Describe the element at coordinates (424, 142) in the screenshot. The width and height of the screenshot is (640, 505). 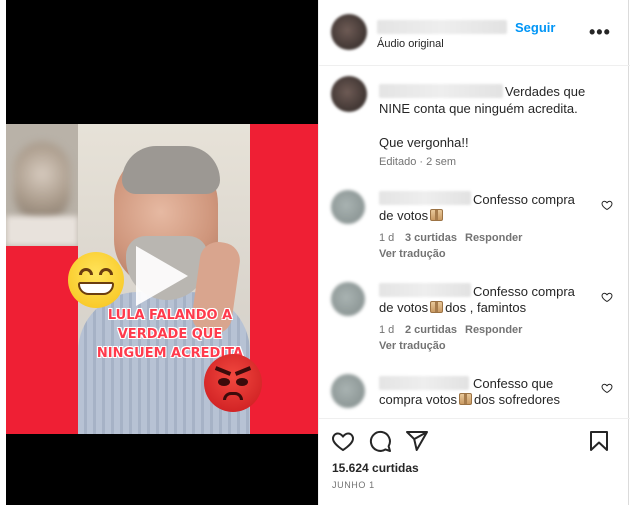
I see `caption-text-line3: Que vergonha!!` at that location.